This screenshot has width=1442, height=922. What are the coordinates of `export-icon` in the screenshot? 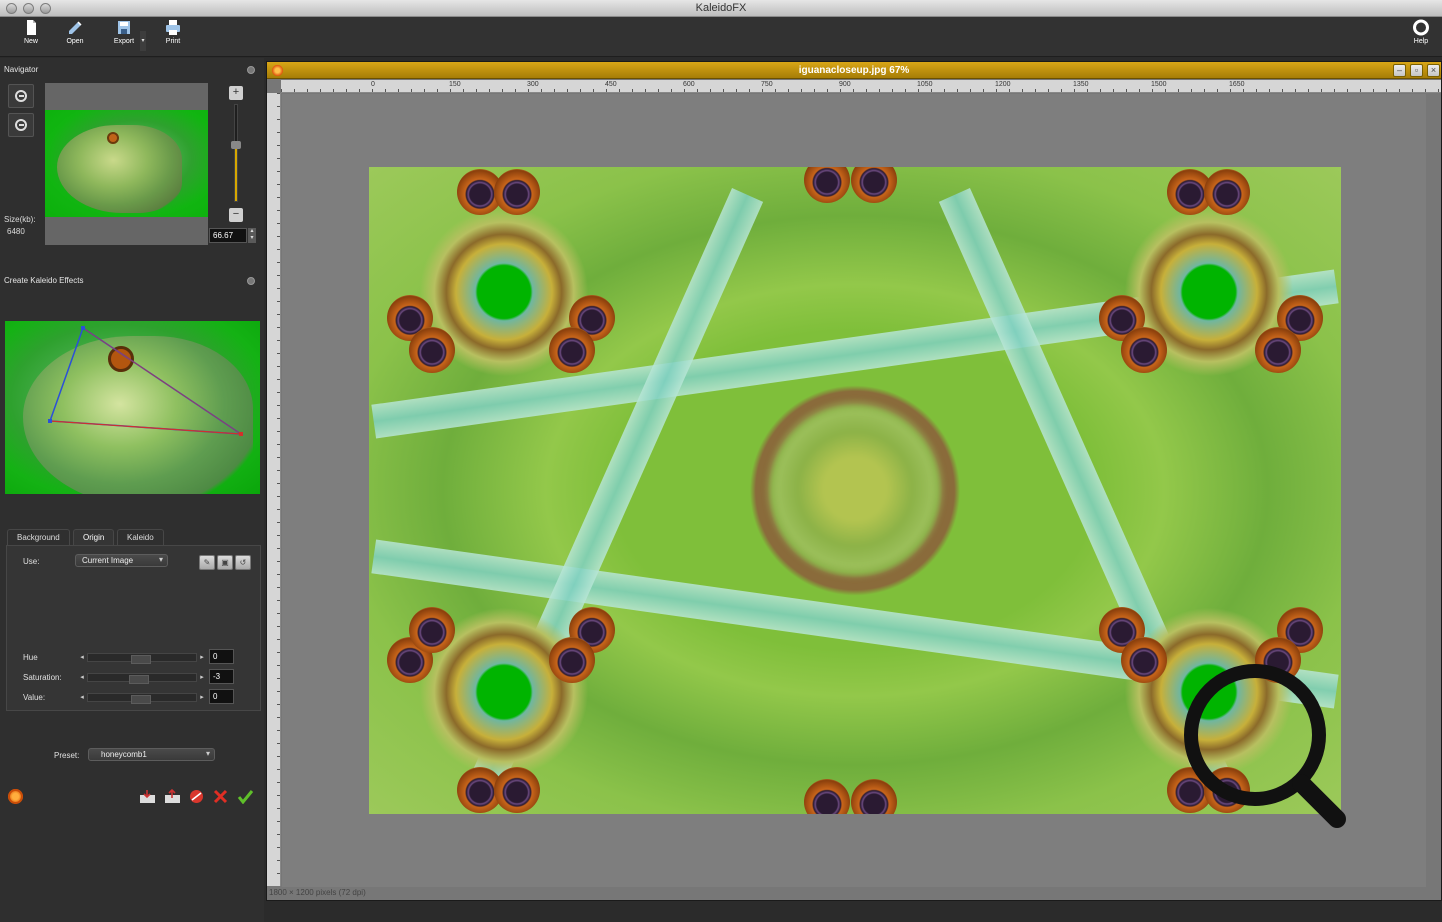 It's located at (172, 796).